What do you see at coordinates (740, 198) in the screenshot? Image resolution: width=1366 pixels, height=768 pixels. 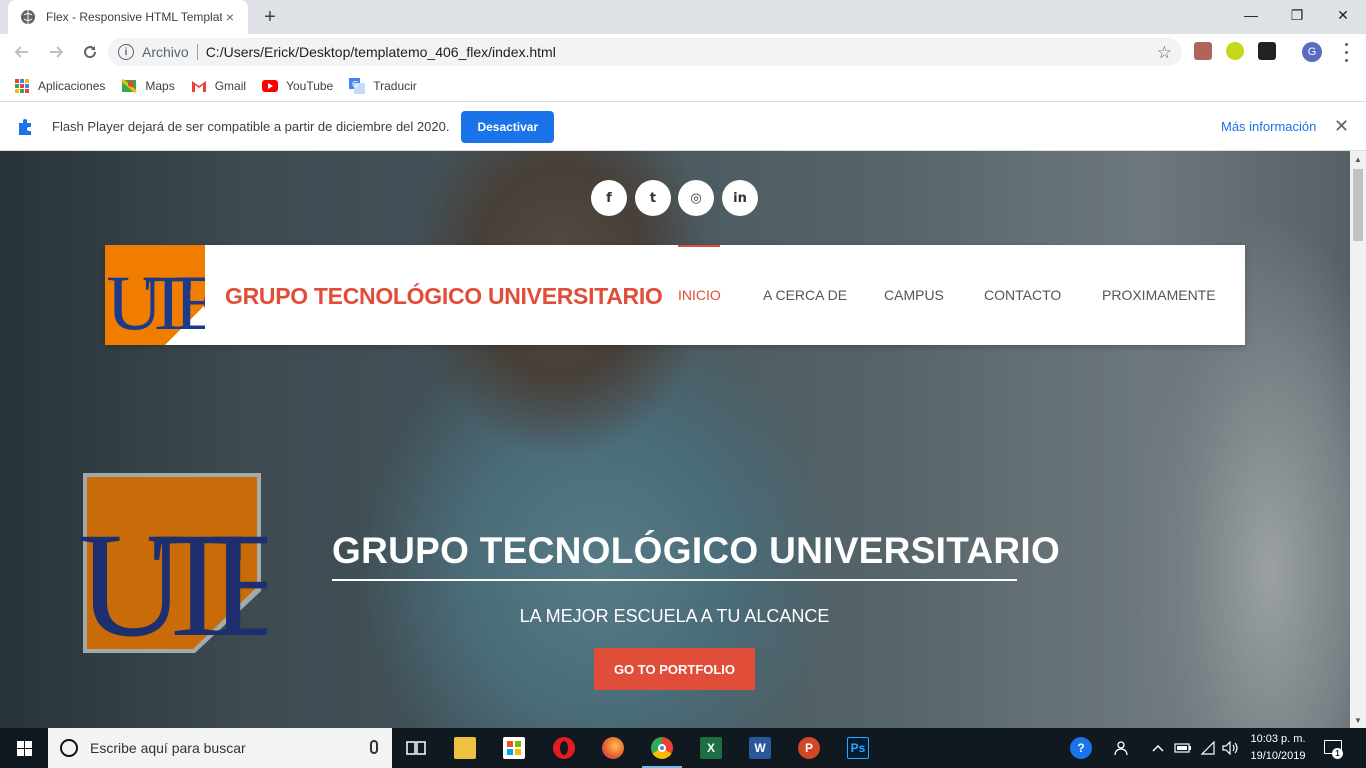 I see `linkedin-icon: in` at bounding box center [740, 198].